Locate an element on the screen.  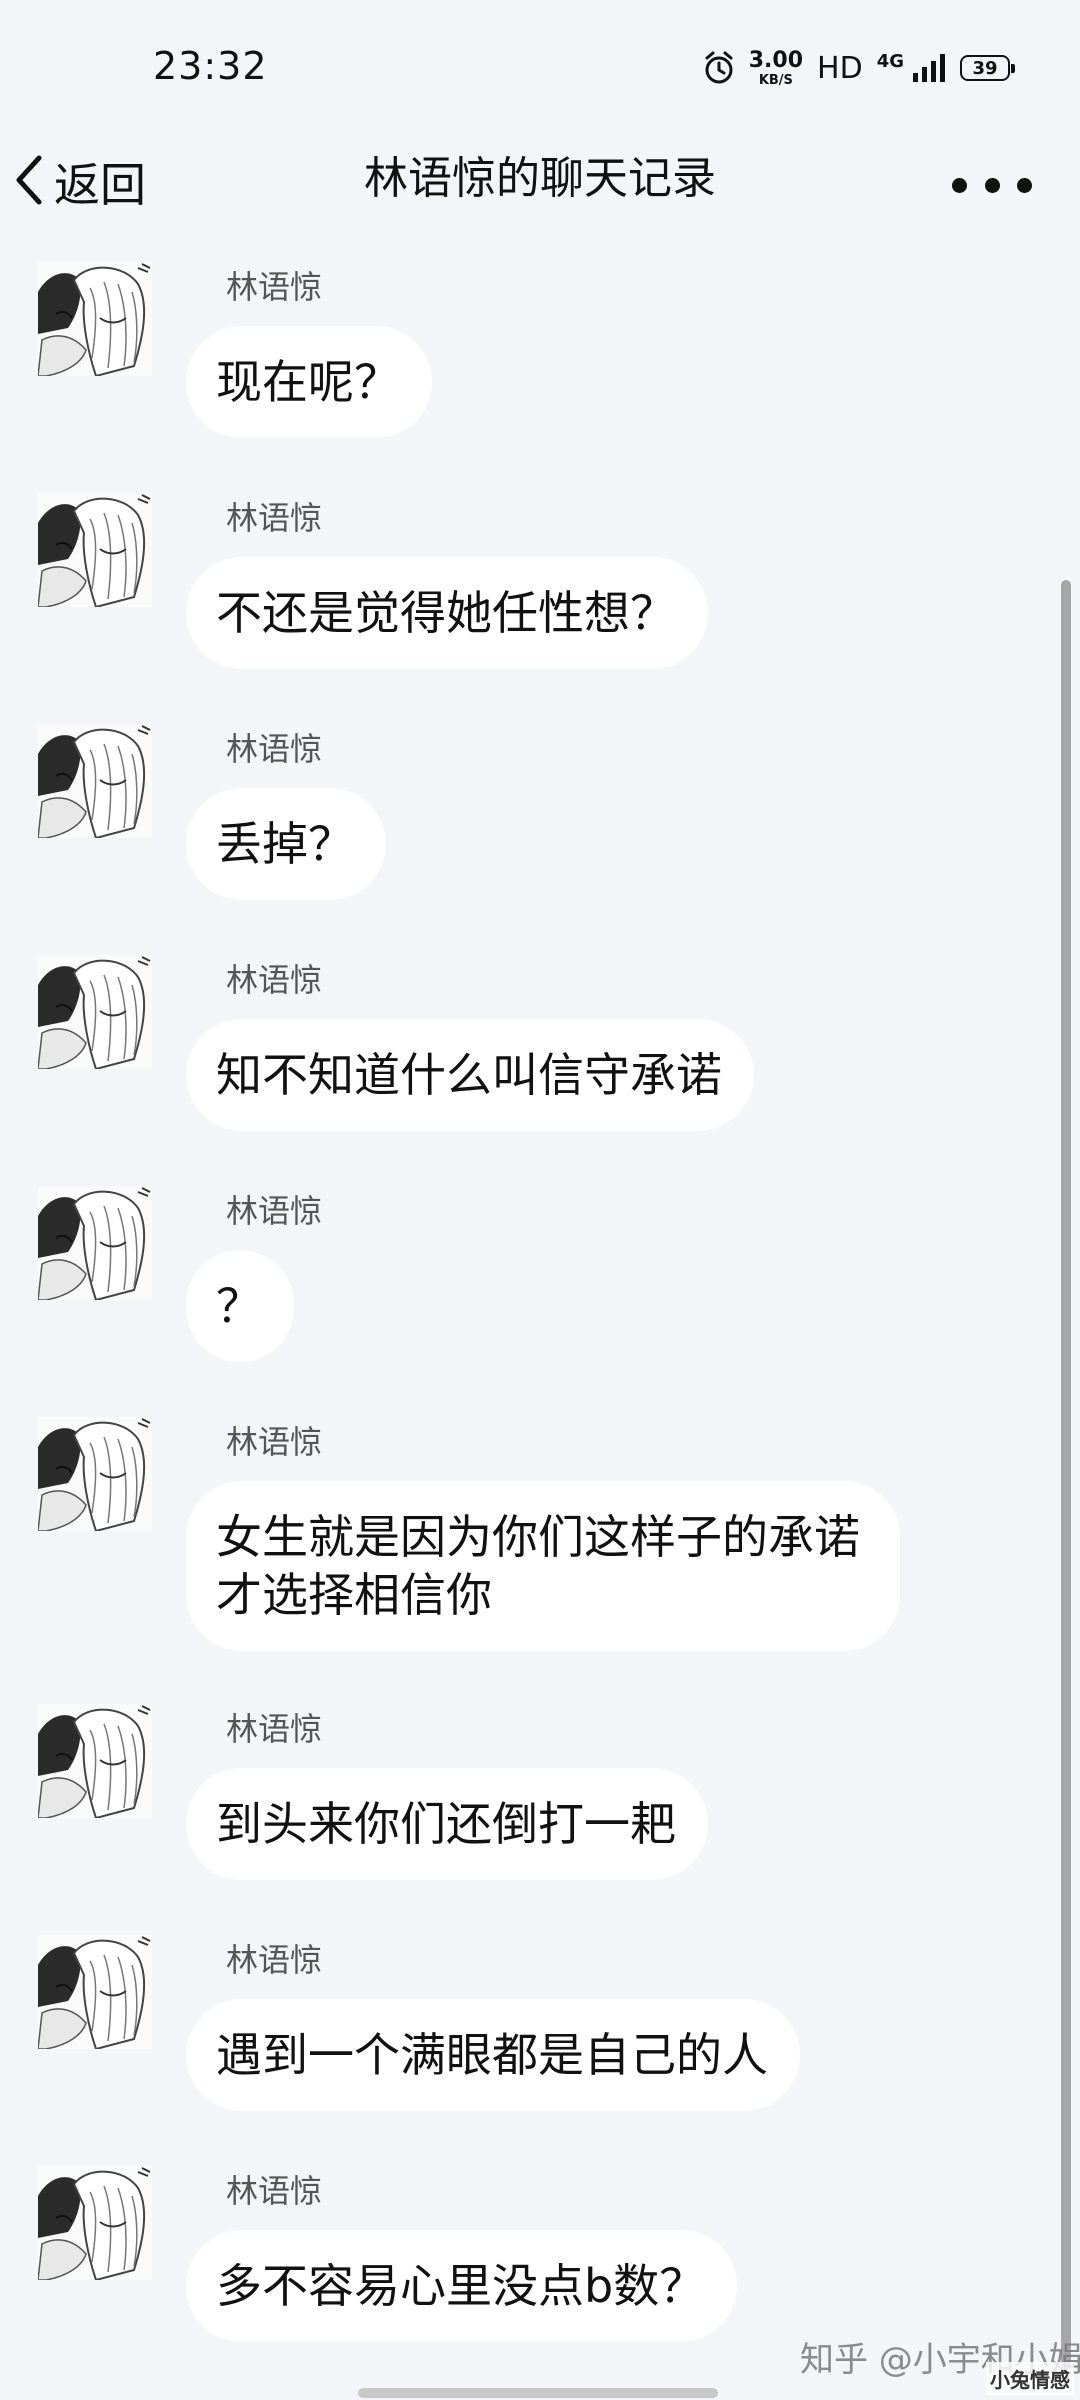
alarm-icon is located at coordinates (719, 68).